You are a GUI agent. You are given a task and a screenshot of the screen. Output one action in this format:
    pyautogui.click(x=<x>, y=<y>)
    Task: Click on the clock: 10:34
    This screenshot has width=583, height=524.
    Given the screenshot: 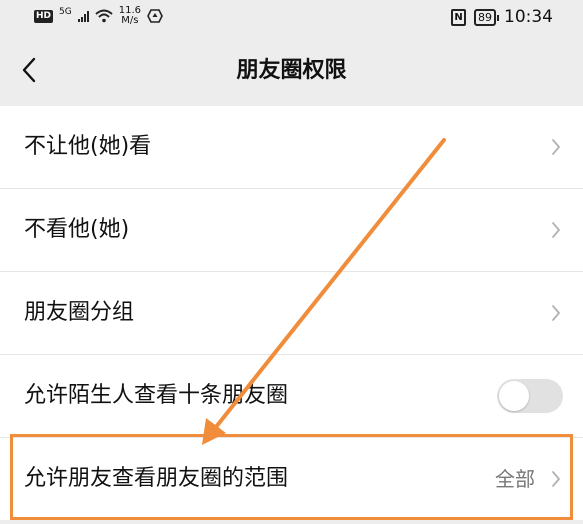 What is the action you would take?
    pyautogui.click(x=528, y=17)
    